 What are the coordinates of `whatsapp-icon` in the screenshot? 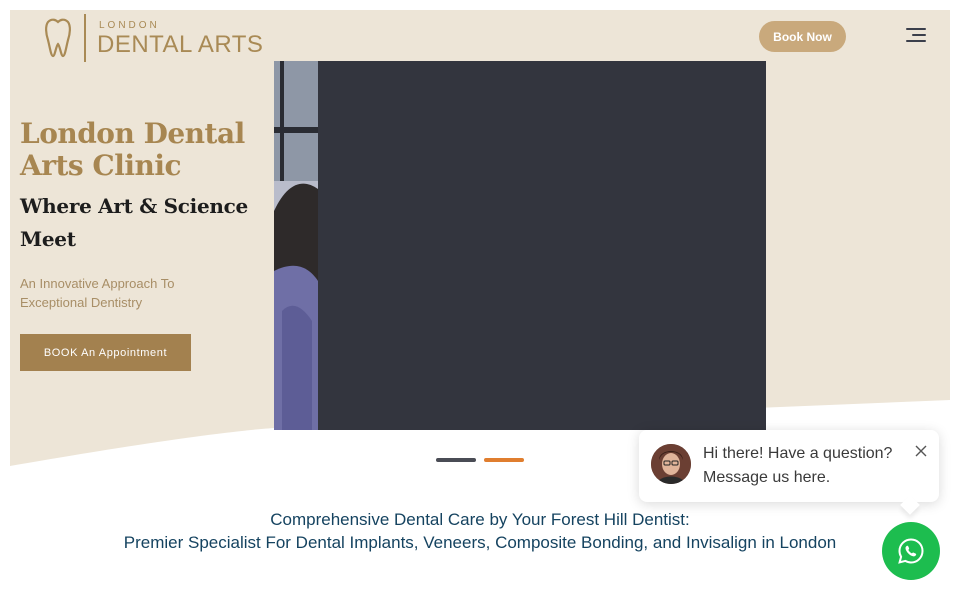 It's located at (911, 551).